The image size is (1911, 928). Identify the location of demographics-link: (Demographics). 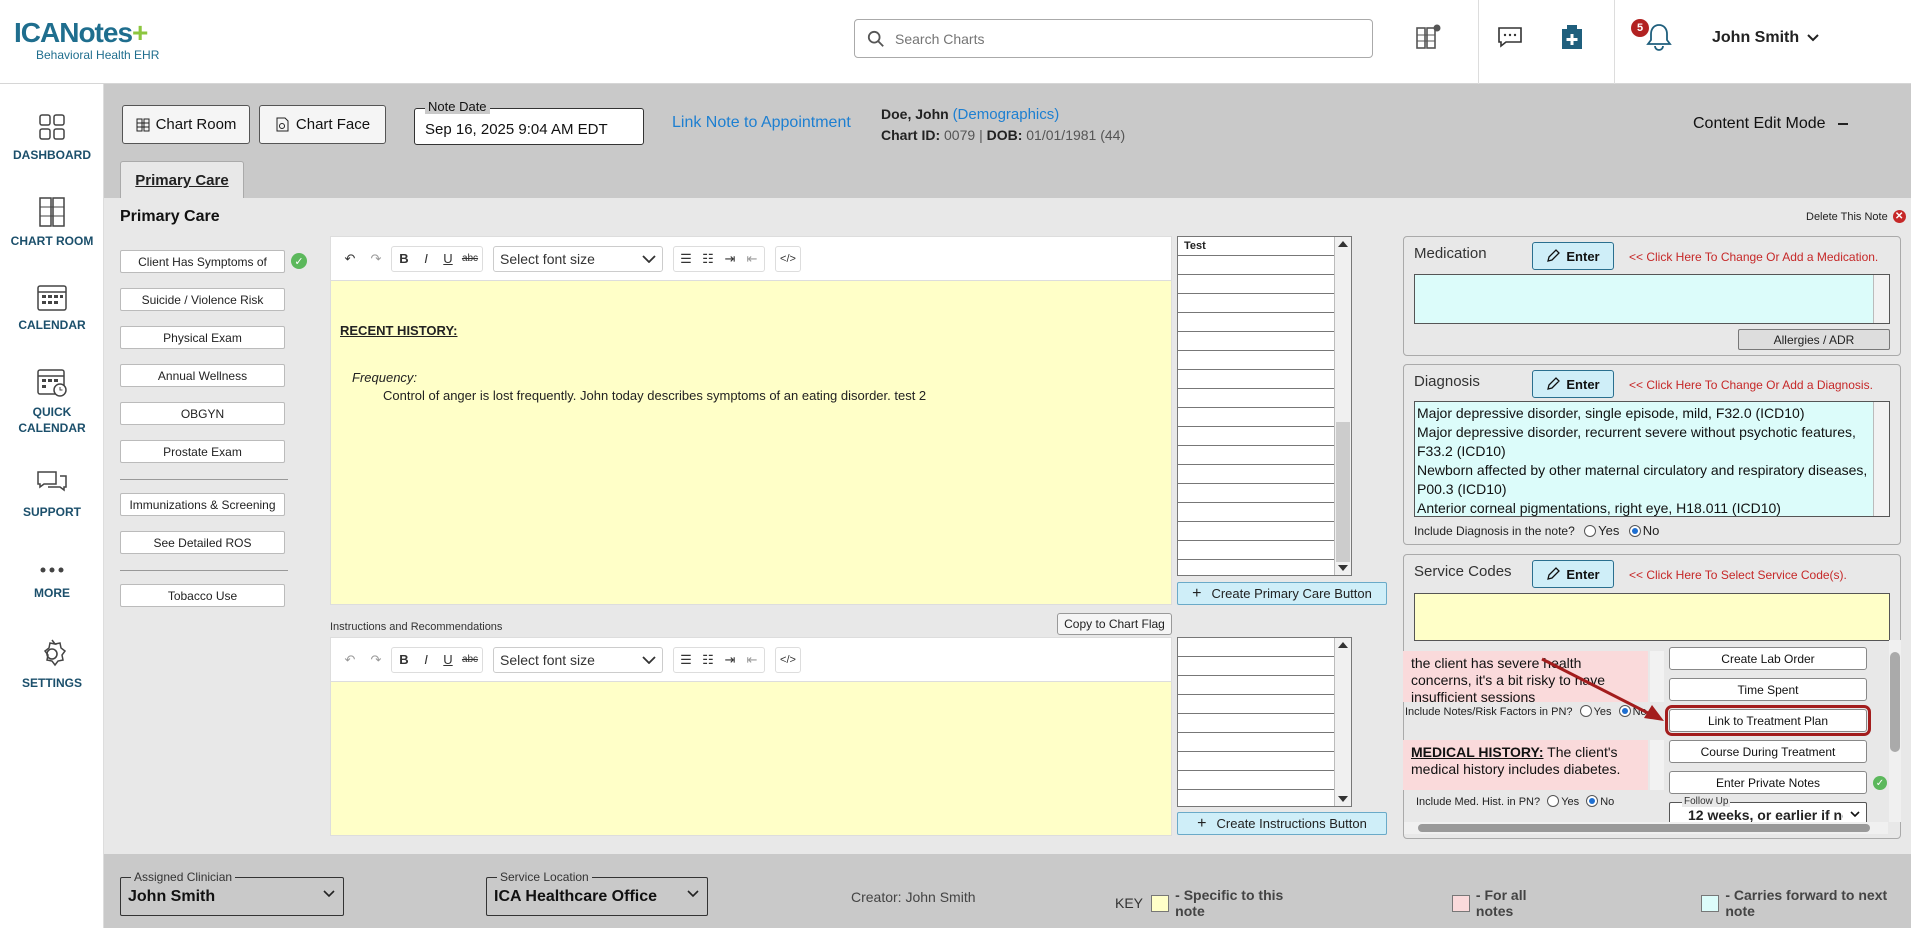
(1006, 114).